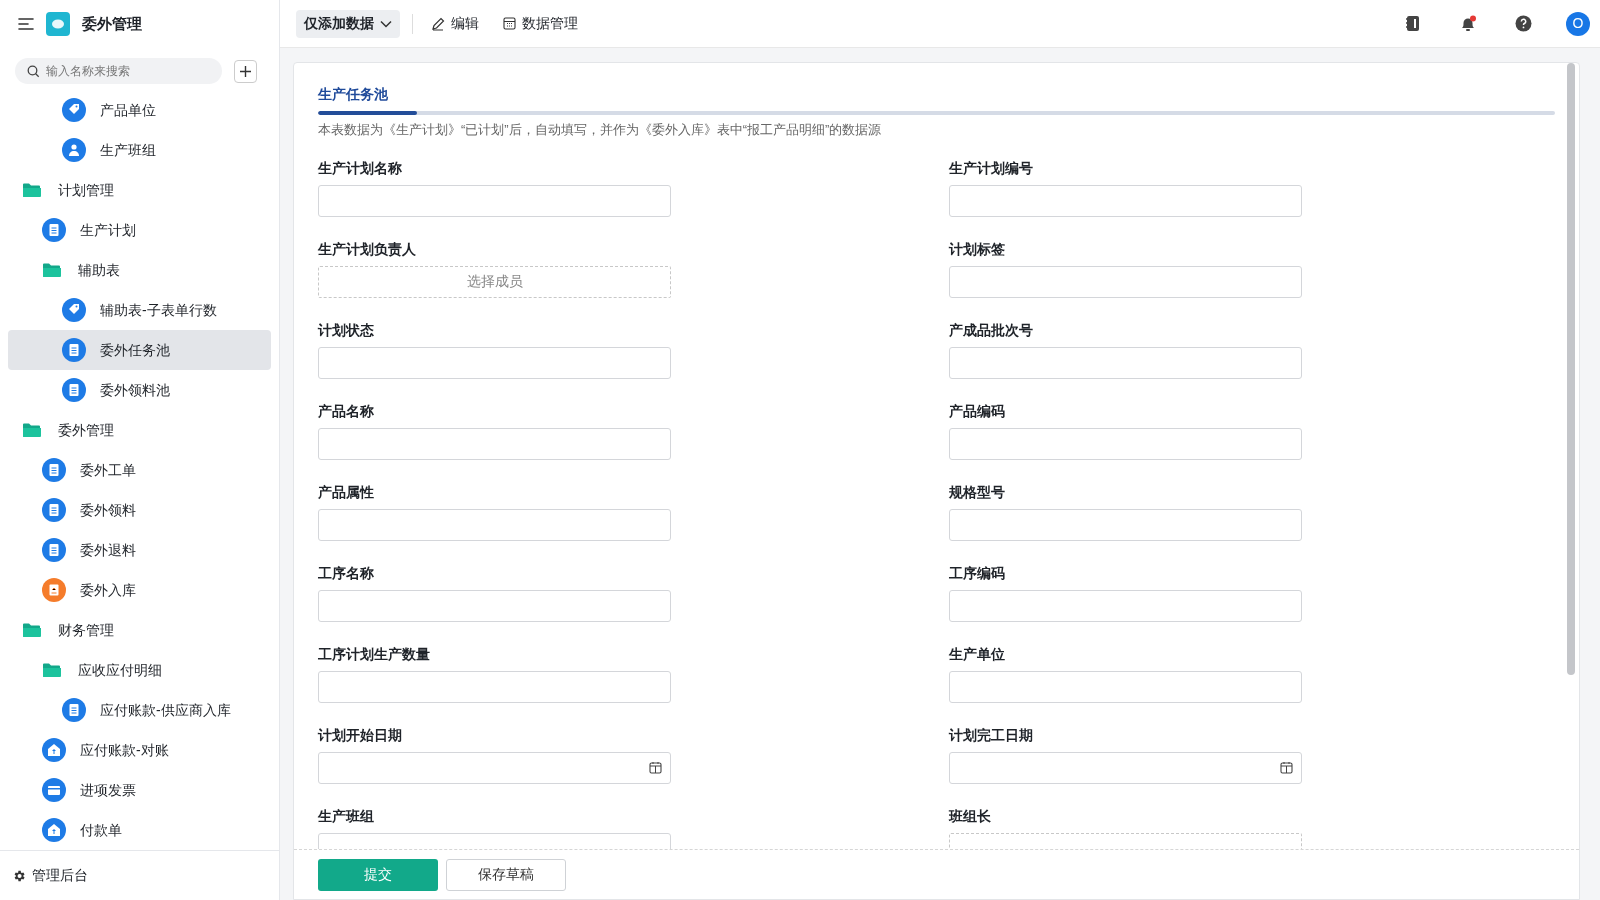  I want to click on field-label: 生产计划负责人, so click(367, 249).